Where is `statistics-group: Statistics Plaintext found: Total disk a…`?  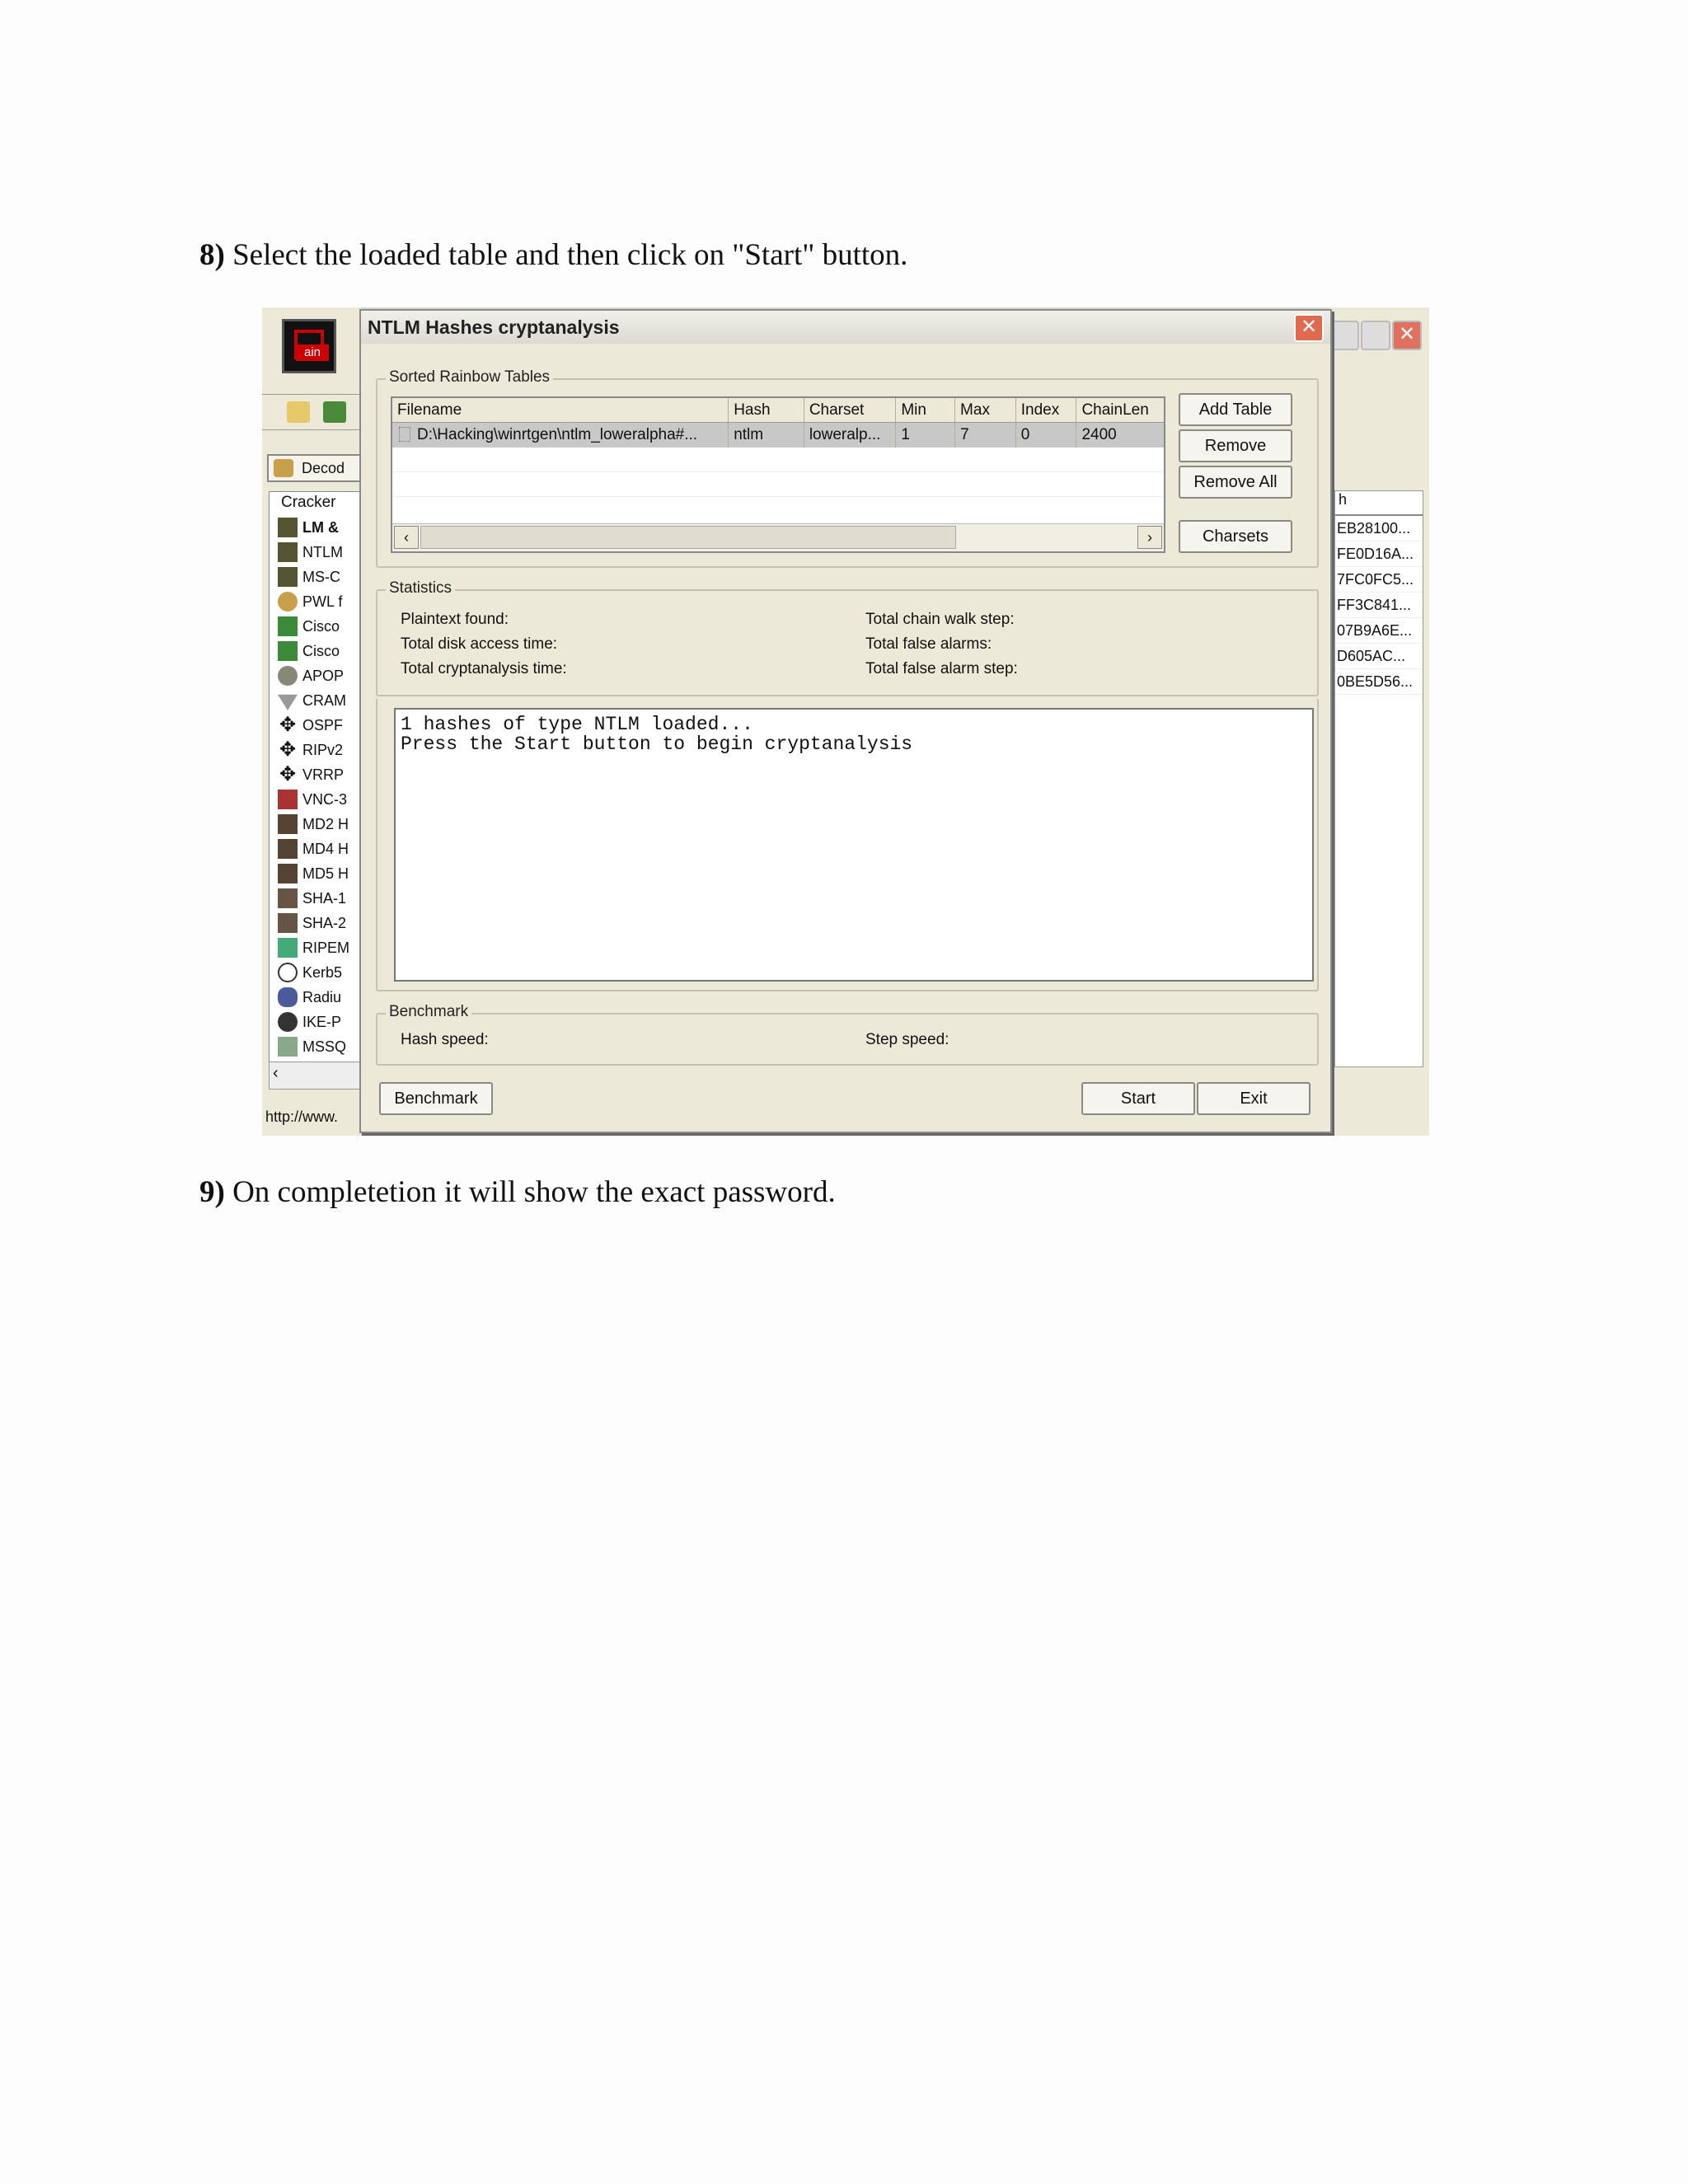 statistics-group: Statistics Plaintext found: Total disk a… is located at coordinates (848, 637).